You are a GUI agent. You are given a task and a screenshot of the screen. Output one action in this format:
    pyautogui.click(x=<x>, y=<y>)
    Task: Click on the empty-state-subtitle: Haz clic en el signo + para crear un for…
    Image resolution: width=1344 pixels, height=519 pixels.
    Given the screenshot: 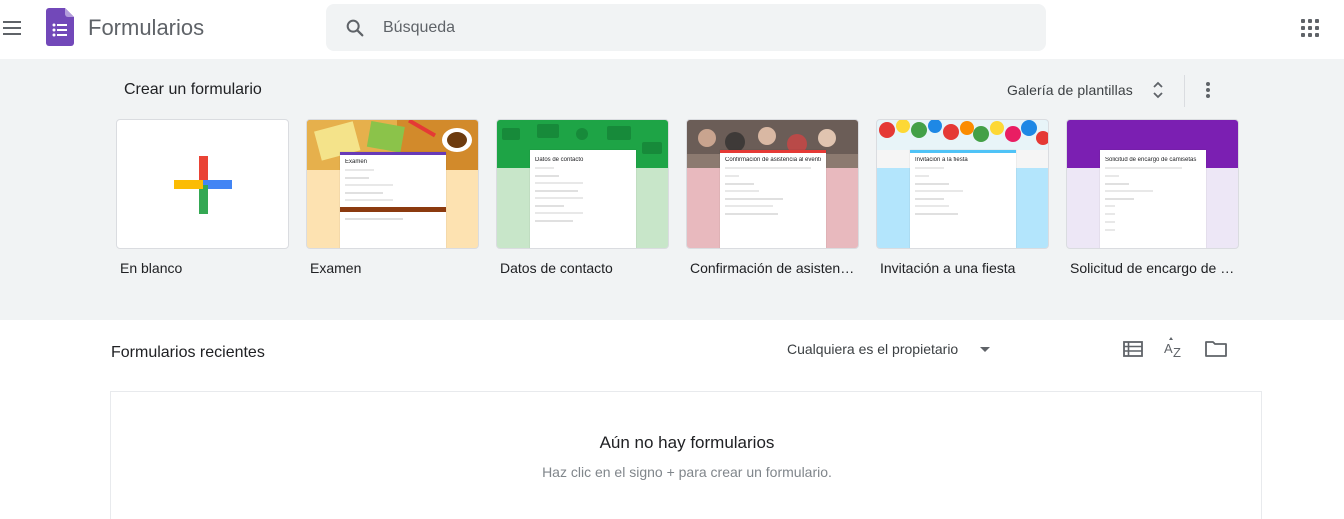 What is the action you would take?
    pyautogui.click(x=687, y=472)
    